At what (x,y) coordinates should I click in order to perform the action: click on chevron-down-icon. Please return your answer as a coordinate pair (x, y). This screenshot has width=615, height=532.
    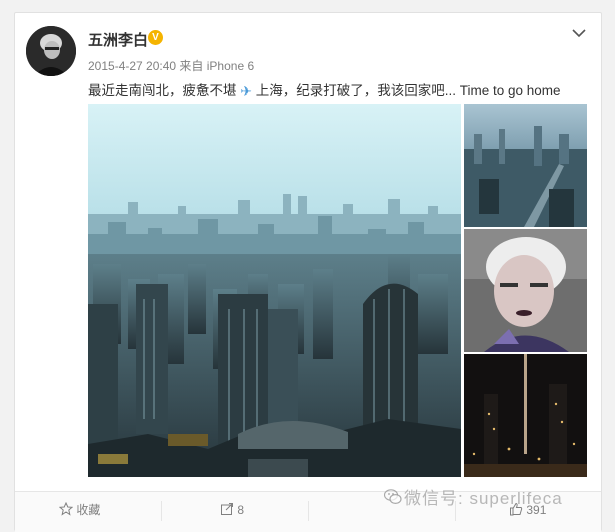
    Looking at the image, I should click on (579, 32).